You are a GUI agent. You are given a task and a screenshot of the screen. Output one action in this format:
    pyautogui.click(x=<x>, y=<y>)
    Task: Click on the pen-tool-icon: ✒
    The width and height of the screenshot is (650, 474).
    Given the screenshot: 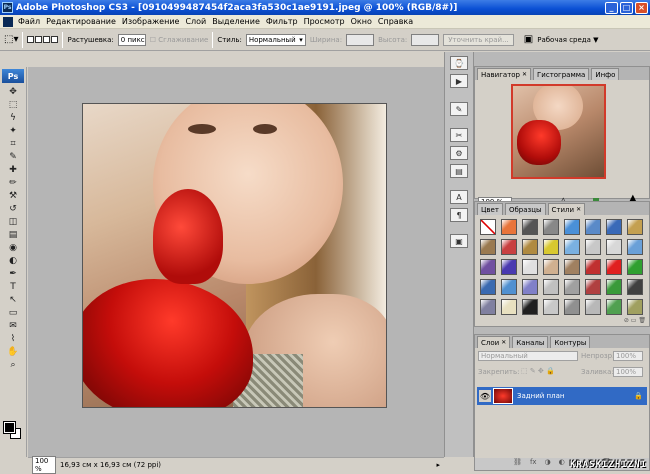 What is the action you would take?
    pyautogui.click(x=13, y=274)
    